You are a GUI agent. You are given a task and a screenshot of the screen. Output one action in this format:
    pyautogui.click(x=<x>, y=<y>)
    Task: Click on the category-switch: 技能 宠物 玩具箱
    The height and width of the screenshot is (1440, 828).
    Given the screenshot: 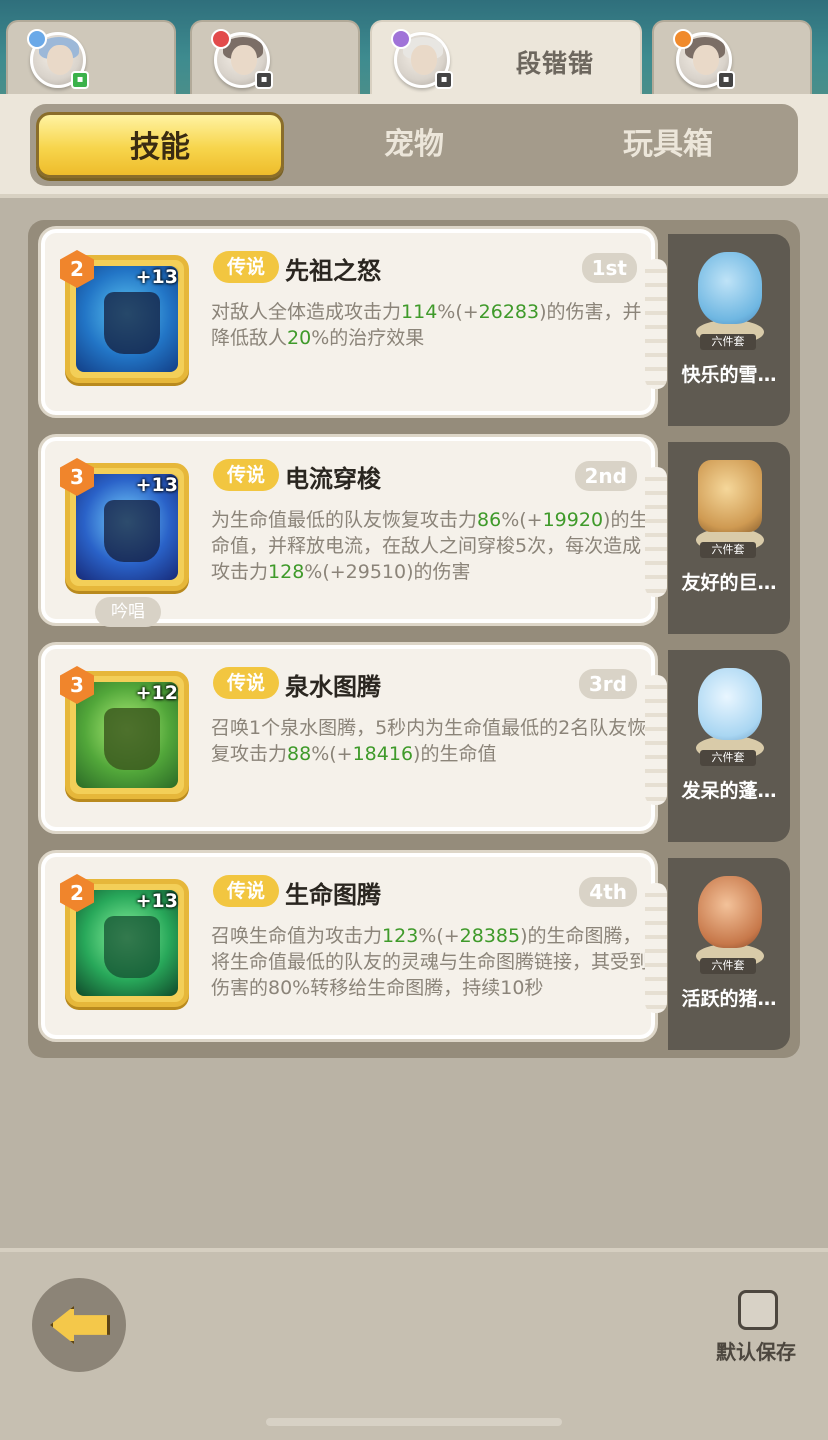 What is the action you would take?
    pyautogui.click(x=414, y=145)
    